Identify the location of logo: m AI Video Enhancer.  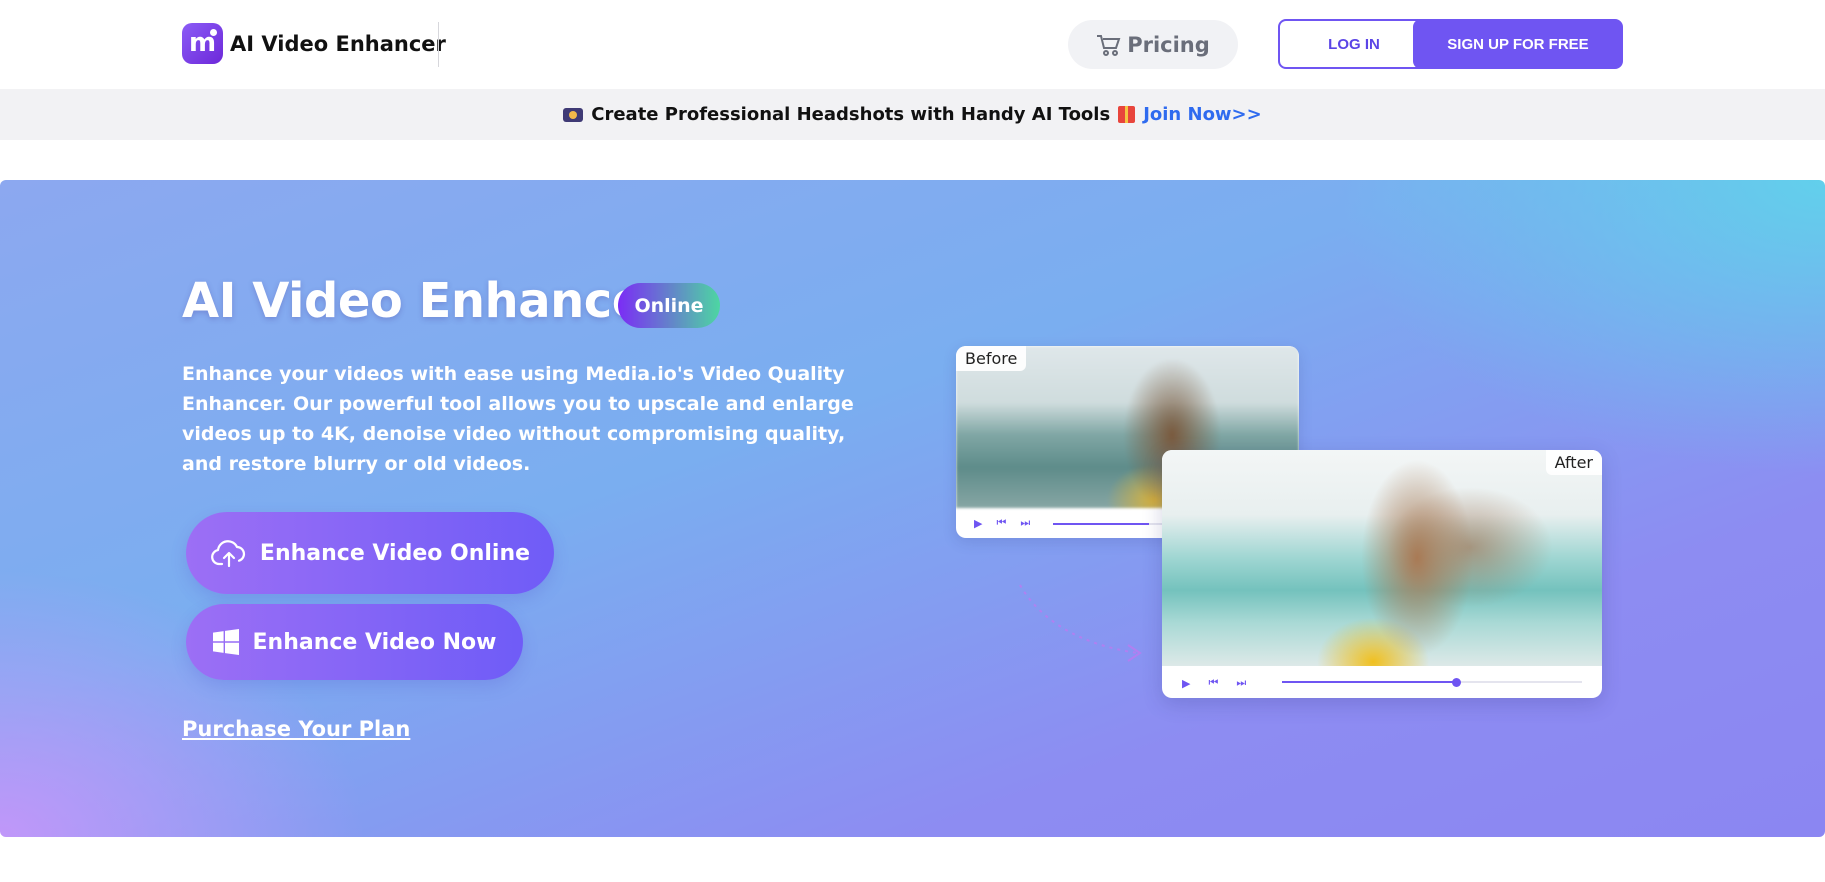
(314, 43).